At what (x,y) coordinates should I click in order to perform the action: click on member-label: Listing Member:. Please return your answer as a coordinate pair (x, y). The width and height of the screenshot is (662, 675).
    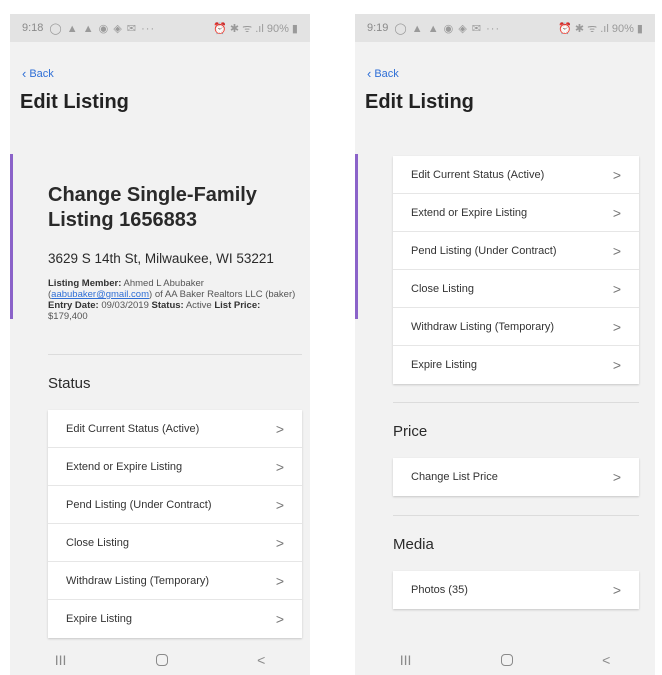
    Looking at the image, I should click on (85, 283).